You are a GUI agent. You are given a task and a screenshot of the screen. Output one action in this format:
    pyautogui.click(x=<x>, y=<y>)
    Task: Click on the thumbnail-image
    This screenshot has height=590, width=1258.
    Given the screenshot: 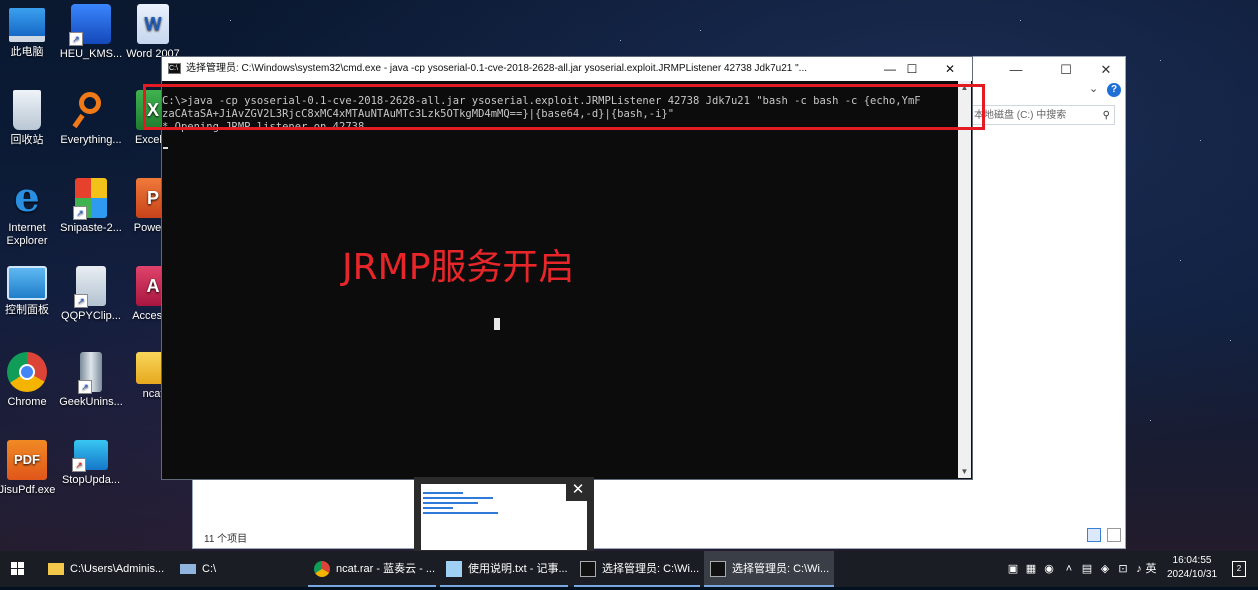 What is the action you would take?
    pyautogui.click(x=504, y=517)
    